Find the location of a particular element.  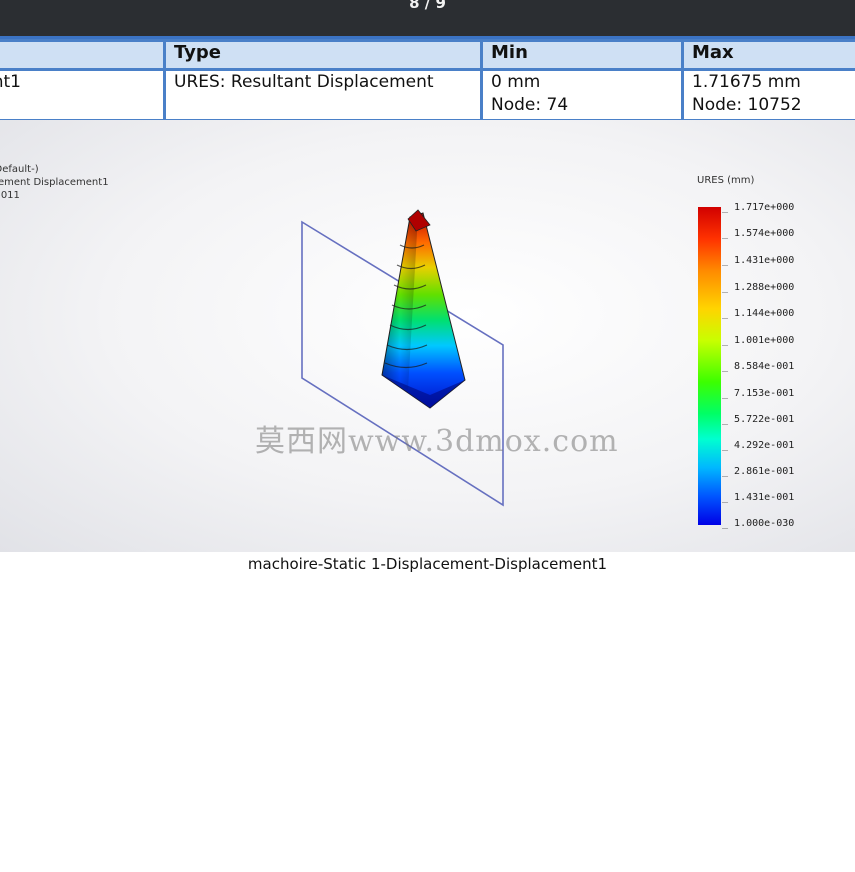

min-value: 0 mm is located at coordinates (516, 82).